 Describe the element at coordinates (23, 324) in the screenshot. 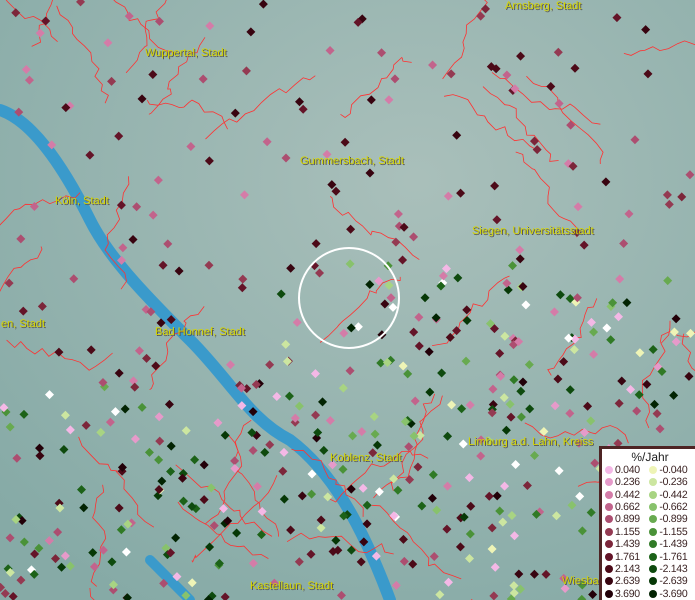

I see `place-label: en, Stadt` at that location.